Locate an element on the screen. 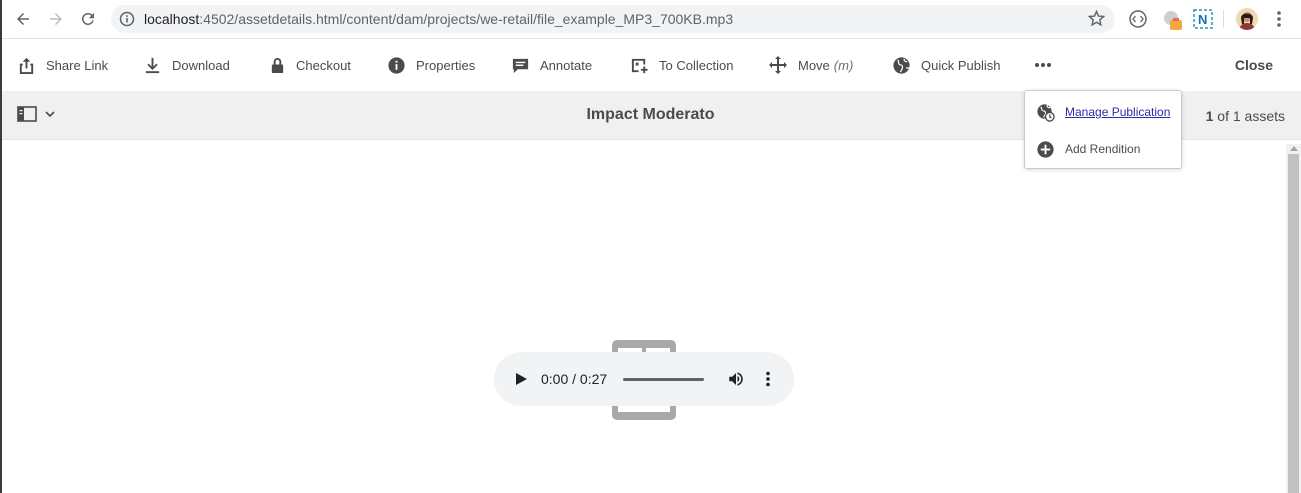 The width and height of the screenshot is (1301, 493). more-vertical-icon is located at coordinates (768, 379).